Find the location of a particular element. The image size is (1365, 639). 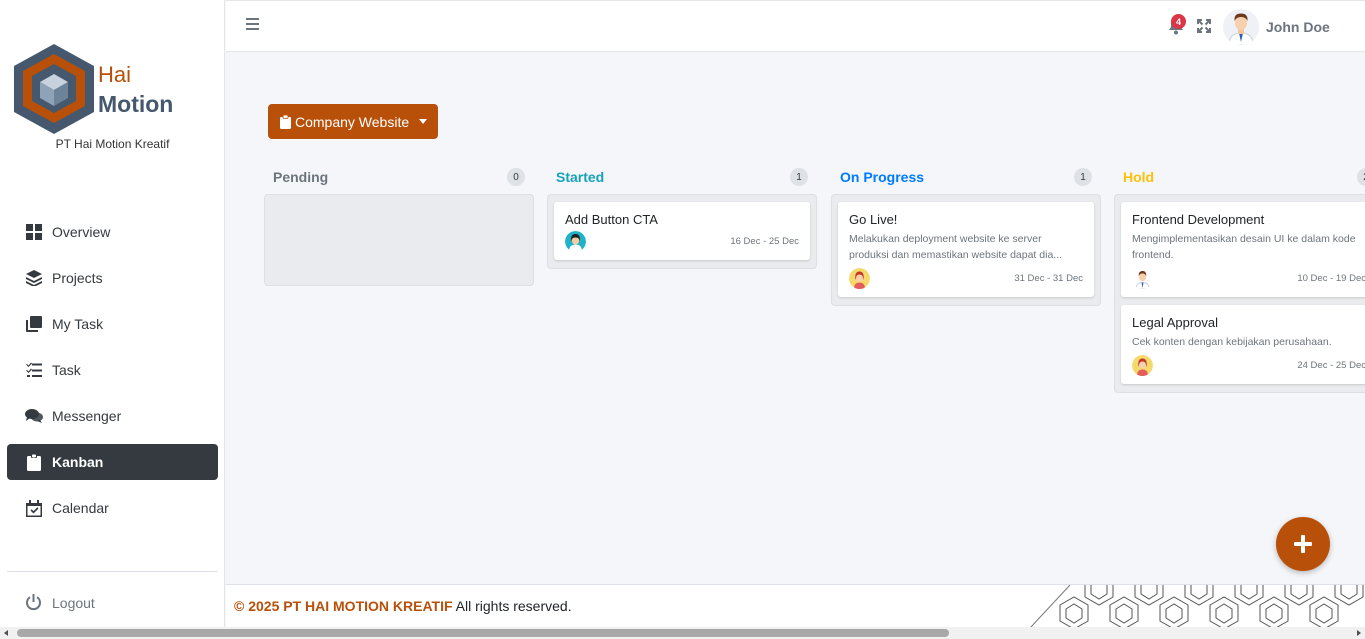

column-count-badge: 0 is located at coordinates (516, 177).